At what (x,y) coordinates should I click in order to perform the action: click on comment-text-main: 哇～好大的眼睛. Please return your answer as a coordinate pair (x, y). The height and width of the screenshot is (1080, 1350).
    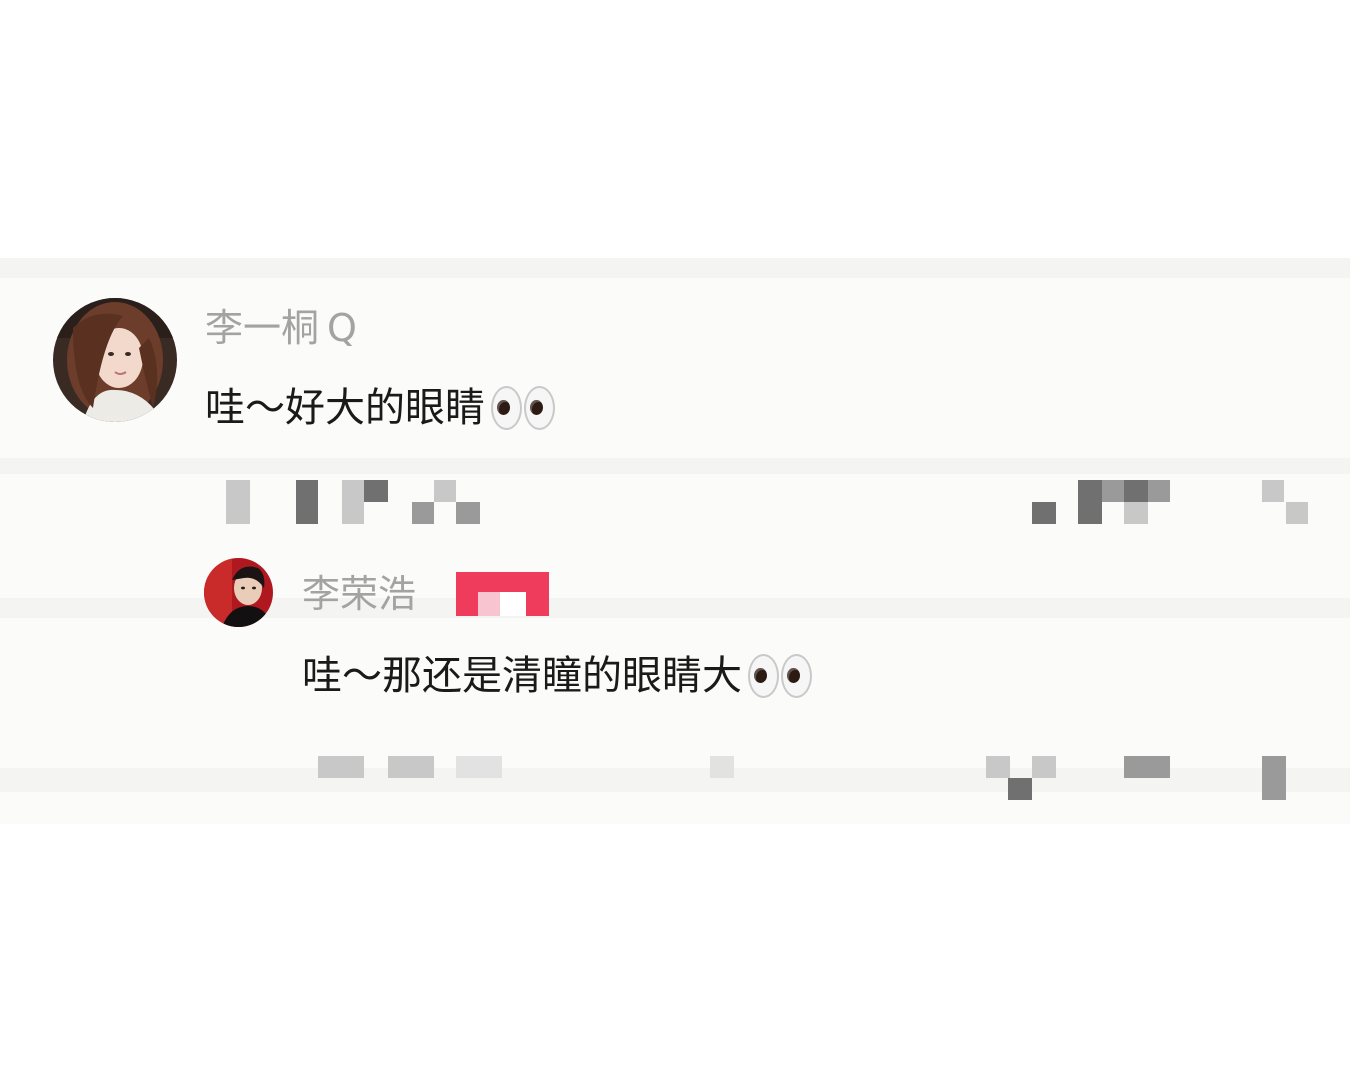
    Looking at the image, I should click on (380, 408).